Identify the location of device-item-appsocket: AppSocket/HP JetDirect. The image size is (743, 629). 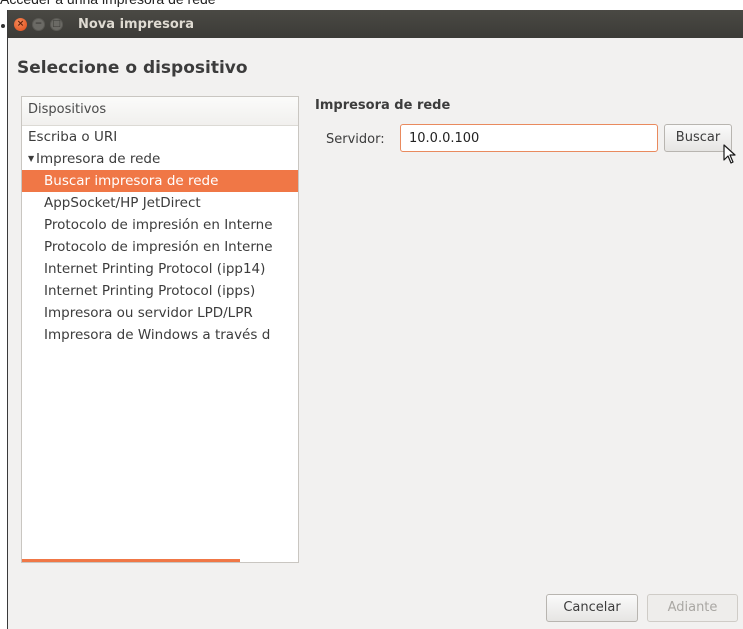
(160, 203).